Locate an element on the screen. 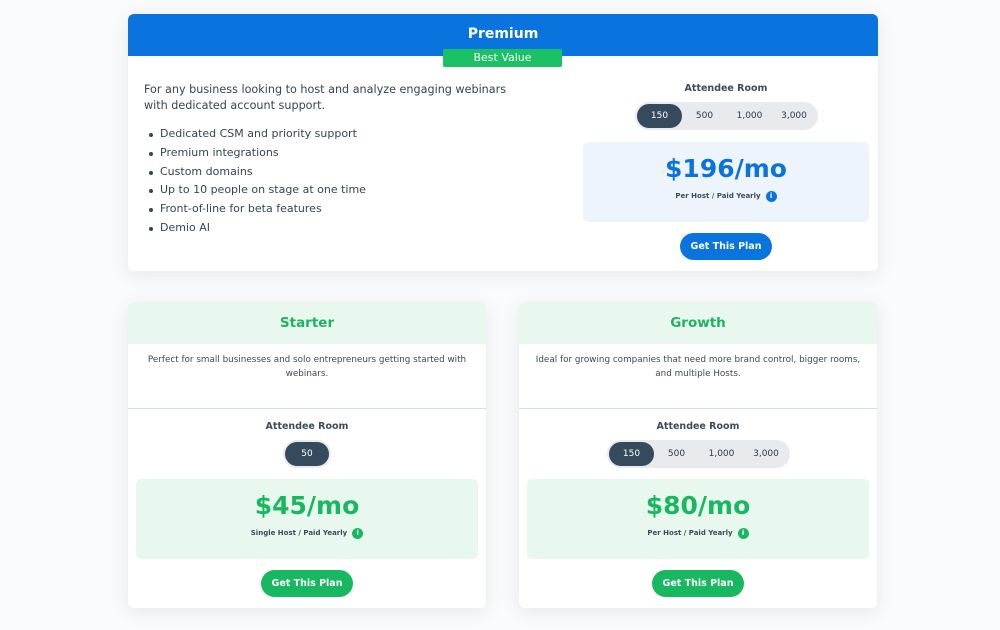 The image size is (1000, 630). premium-price: $196/mo is located at coordinates (726, 168).